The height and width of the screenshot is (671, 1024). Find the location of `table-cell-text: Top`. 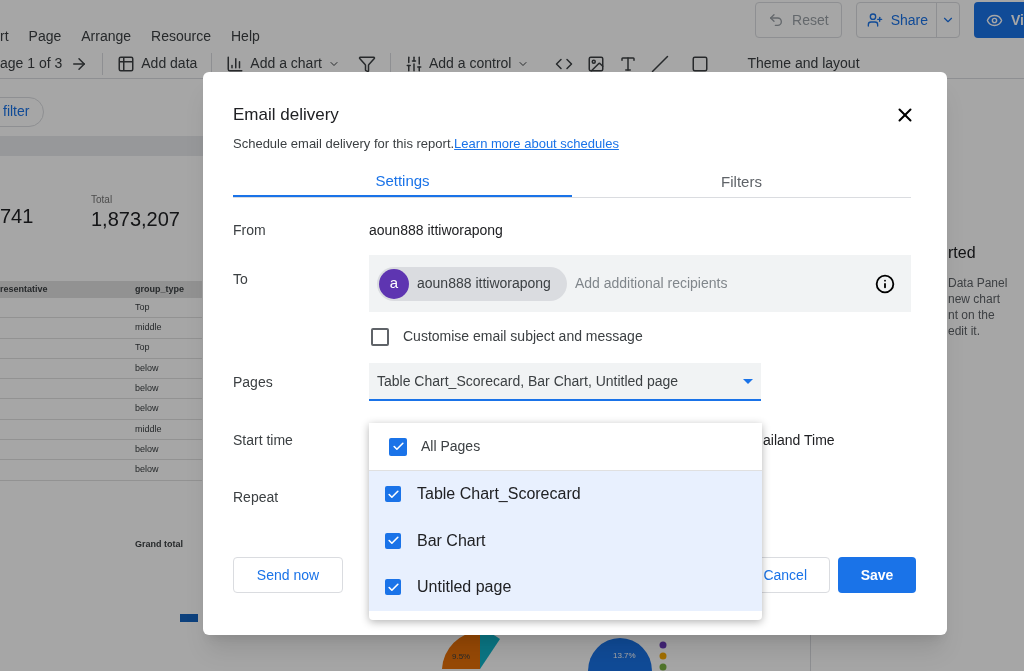

table-cell-text: Top is located at coordinates (142, 307).